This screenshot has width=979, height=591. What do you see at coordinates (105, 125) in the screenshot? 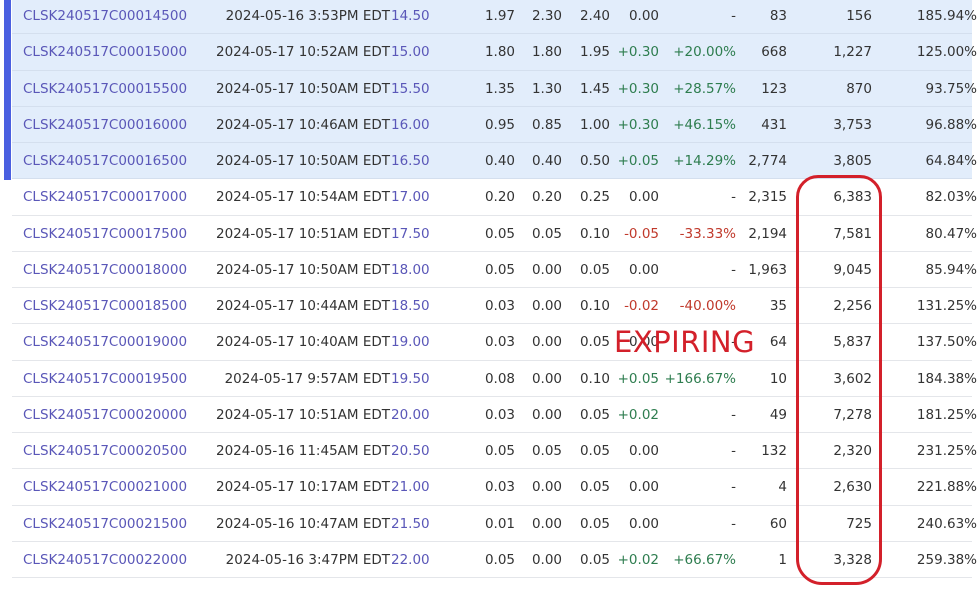
I see `contract-symbol-link: CLSK240517C00016000` at bounding box center [105, 125].